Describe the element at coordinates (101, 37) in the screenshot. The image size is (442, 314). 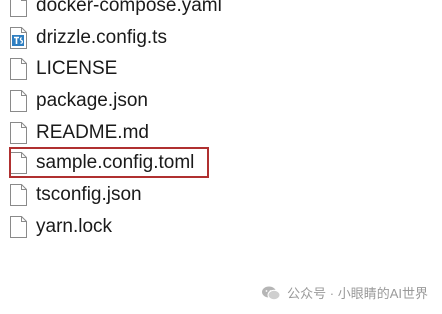
I see `file-name: drizzle.config.ts` at that location.